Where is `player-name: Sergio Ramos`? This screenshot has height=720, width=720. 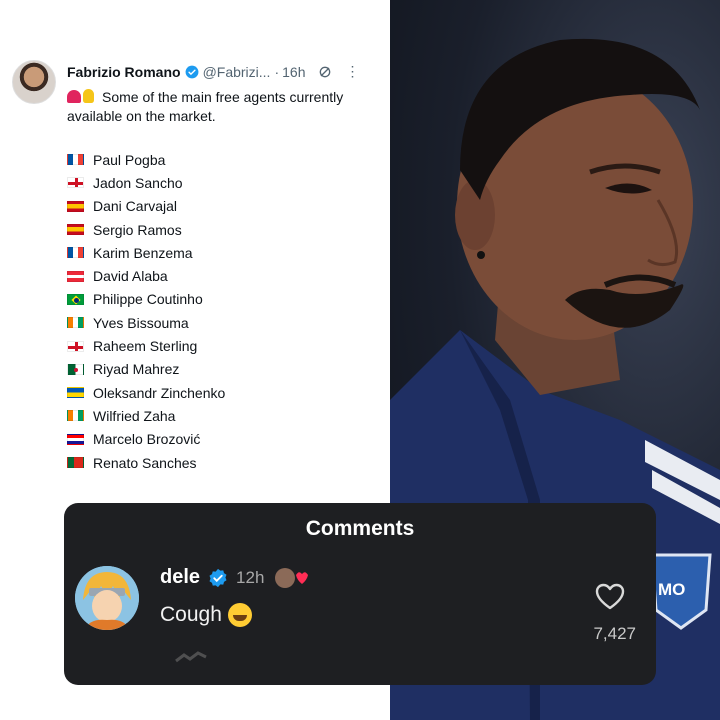 player-name: Sergio Ramos is located at coordinates (137, 229).